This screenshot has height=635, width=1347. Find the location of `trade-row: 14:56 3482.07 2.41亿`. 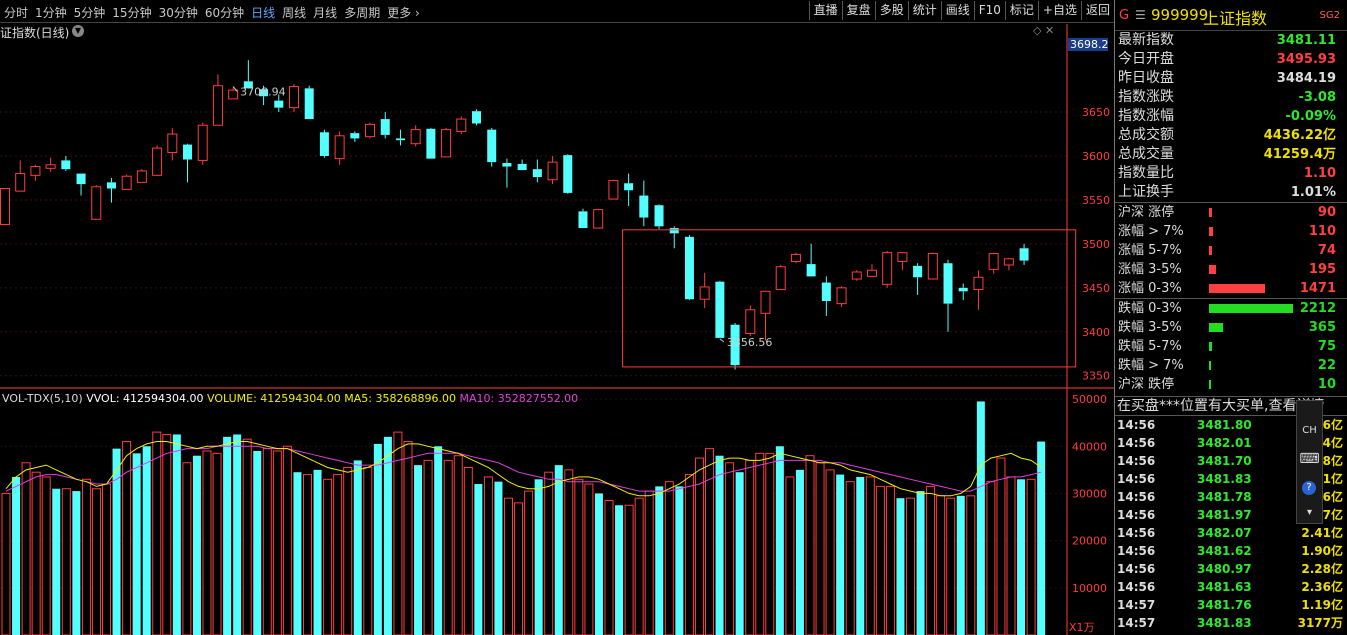

trade-row: 14:56 3482.07 2.41亿 is located at coordinates (1231, 533).